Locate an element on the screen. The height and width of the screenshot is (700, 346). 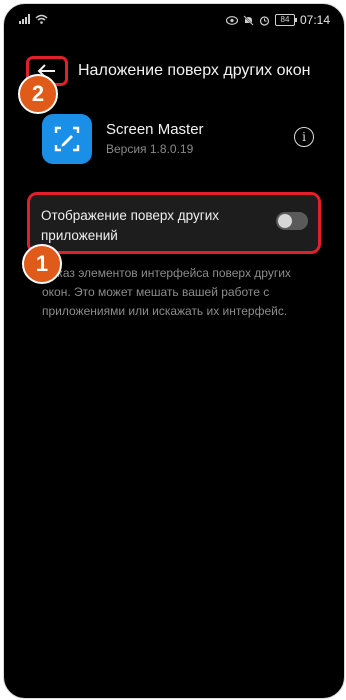
overlay-permission-toggle is located at coordinates (292, 221).